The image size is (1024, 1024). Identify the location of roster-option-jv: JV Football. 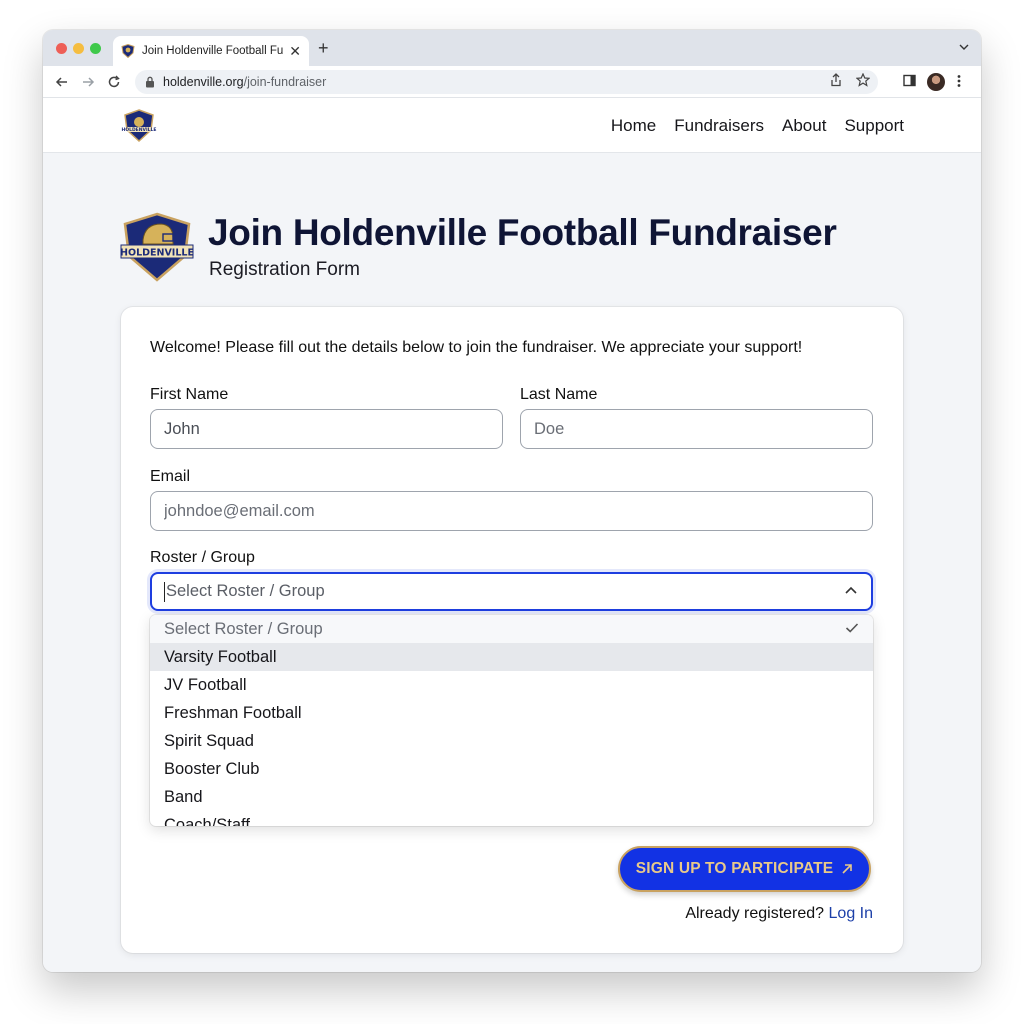
(511, 685).